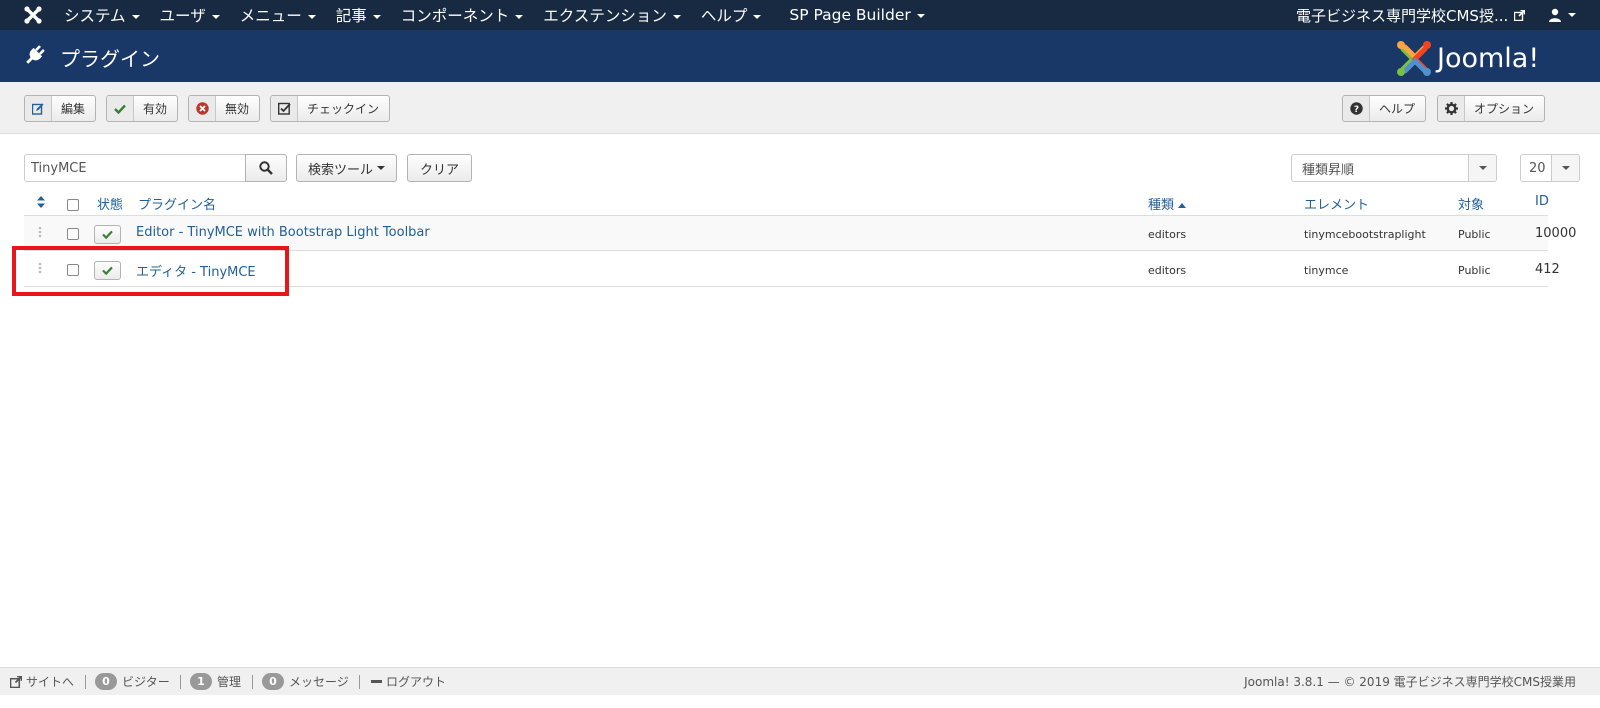  I want to click on messages-link: 0 メッセージ, so click(305, 681).